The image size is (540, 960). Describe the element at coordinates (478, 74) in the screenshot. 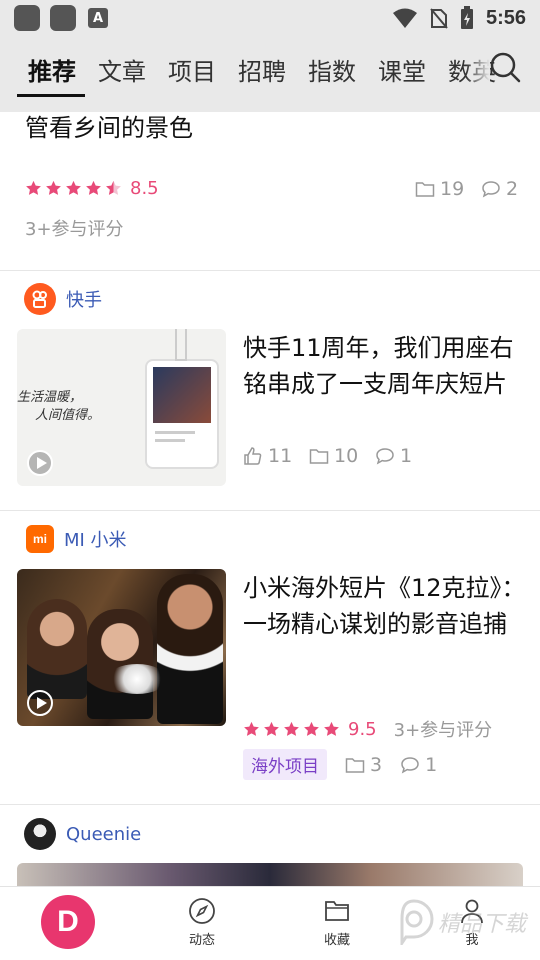

I see `tab-fade` at that location.